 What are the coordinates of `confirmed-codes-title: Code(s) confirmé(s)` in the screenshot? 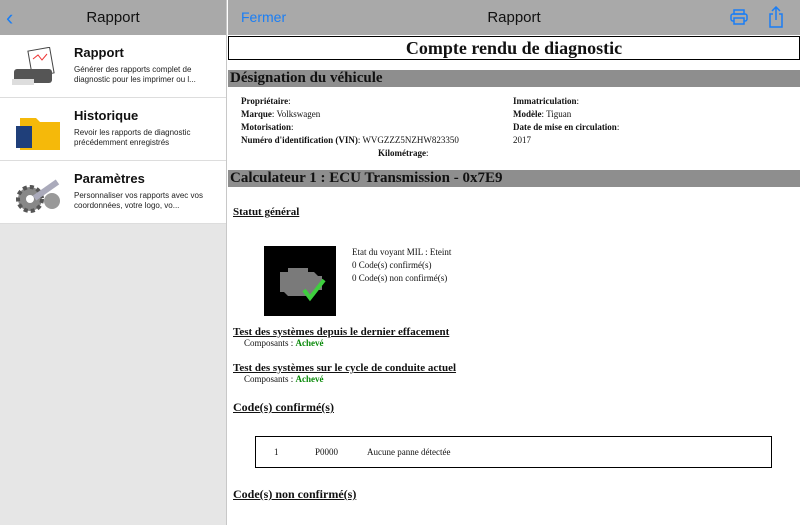 It's located at (283, 407).